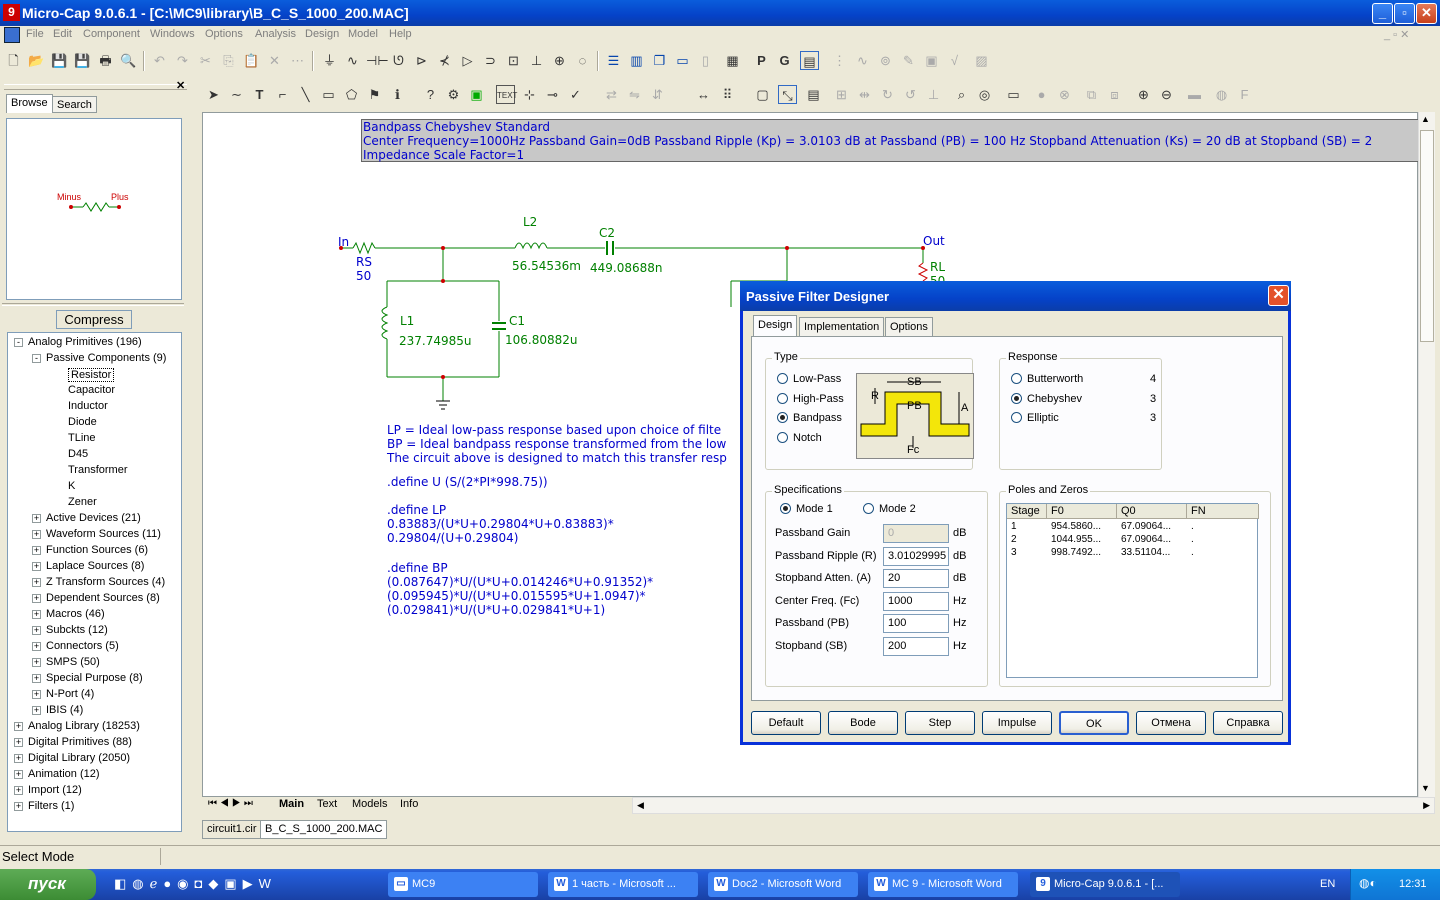 This screenshot has width=1440, height=900. What do you see at coordinates (657, 94) in the screenshot?
I see `flip-icon: ⇵` at bounding box center [657, 94].